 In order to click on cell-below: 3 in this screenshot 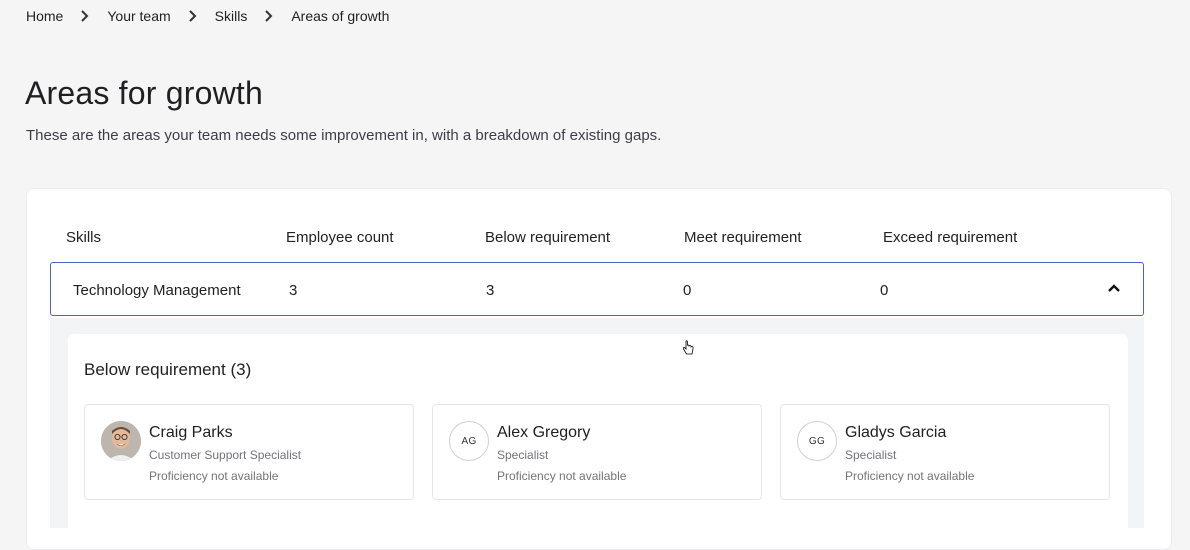, I will do `click(490, 290)`.